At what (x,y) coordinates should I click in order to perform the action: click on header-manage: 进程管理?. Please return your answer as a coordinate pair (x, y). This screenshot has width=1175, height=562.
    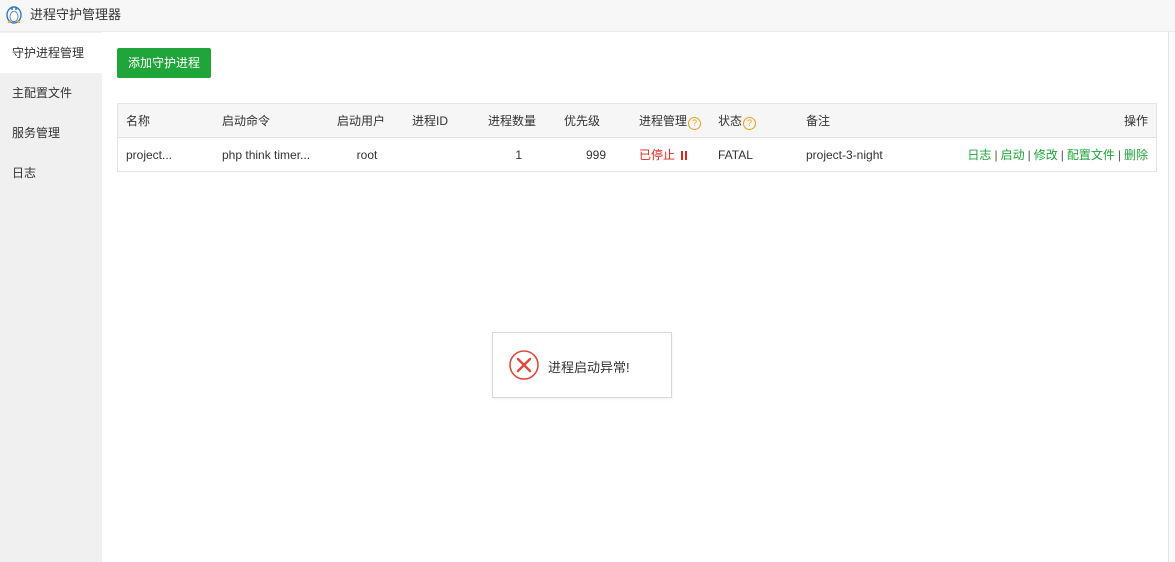
    Looking at the image, I should click on (670, 121).